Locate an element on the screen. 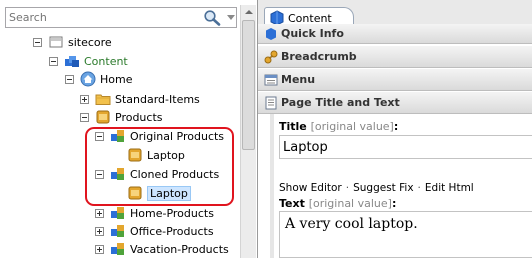 Image resolution: width=532 pixels, height=258 pixels. tree-scrollbar is located at coordinates (248, 131).